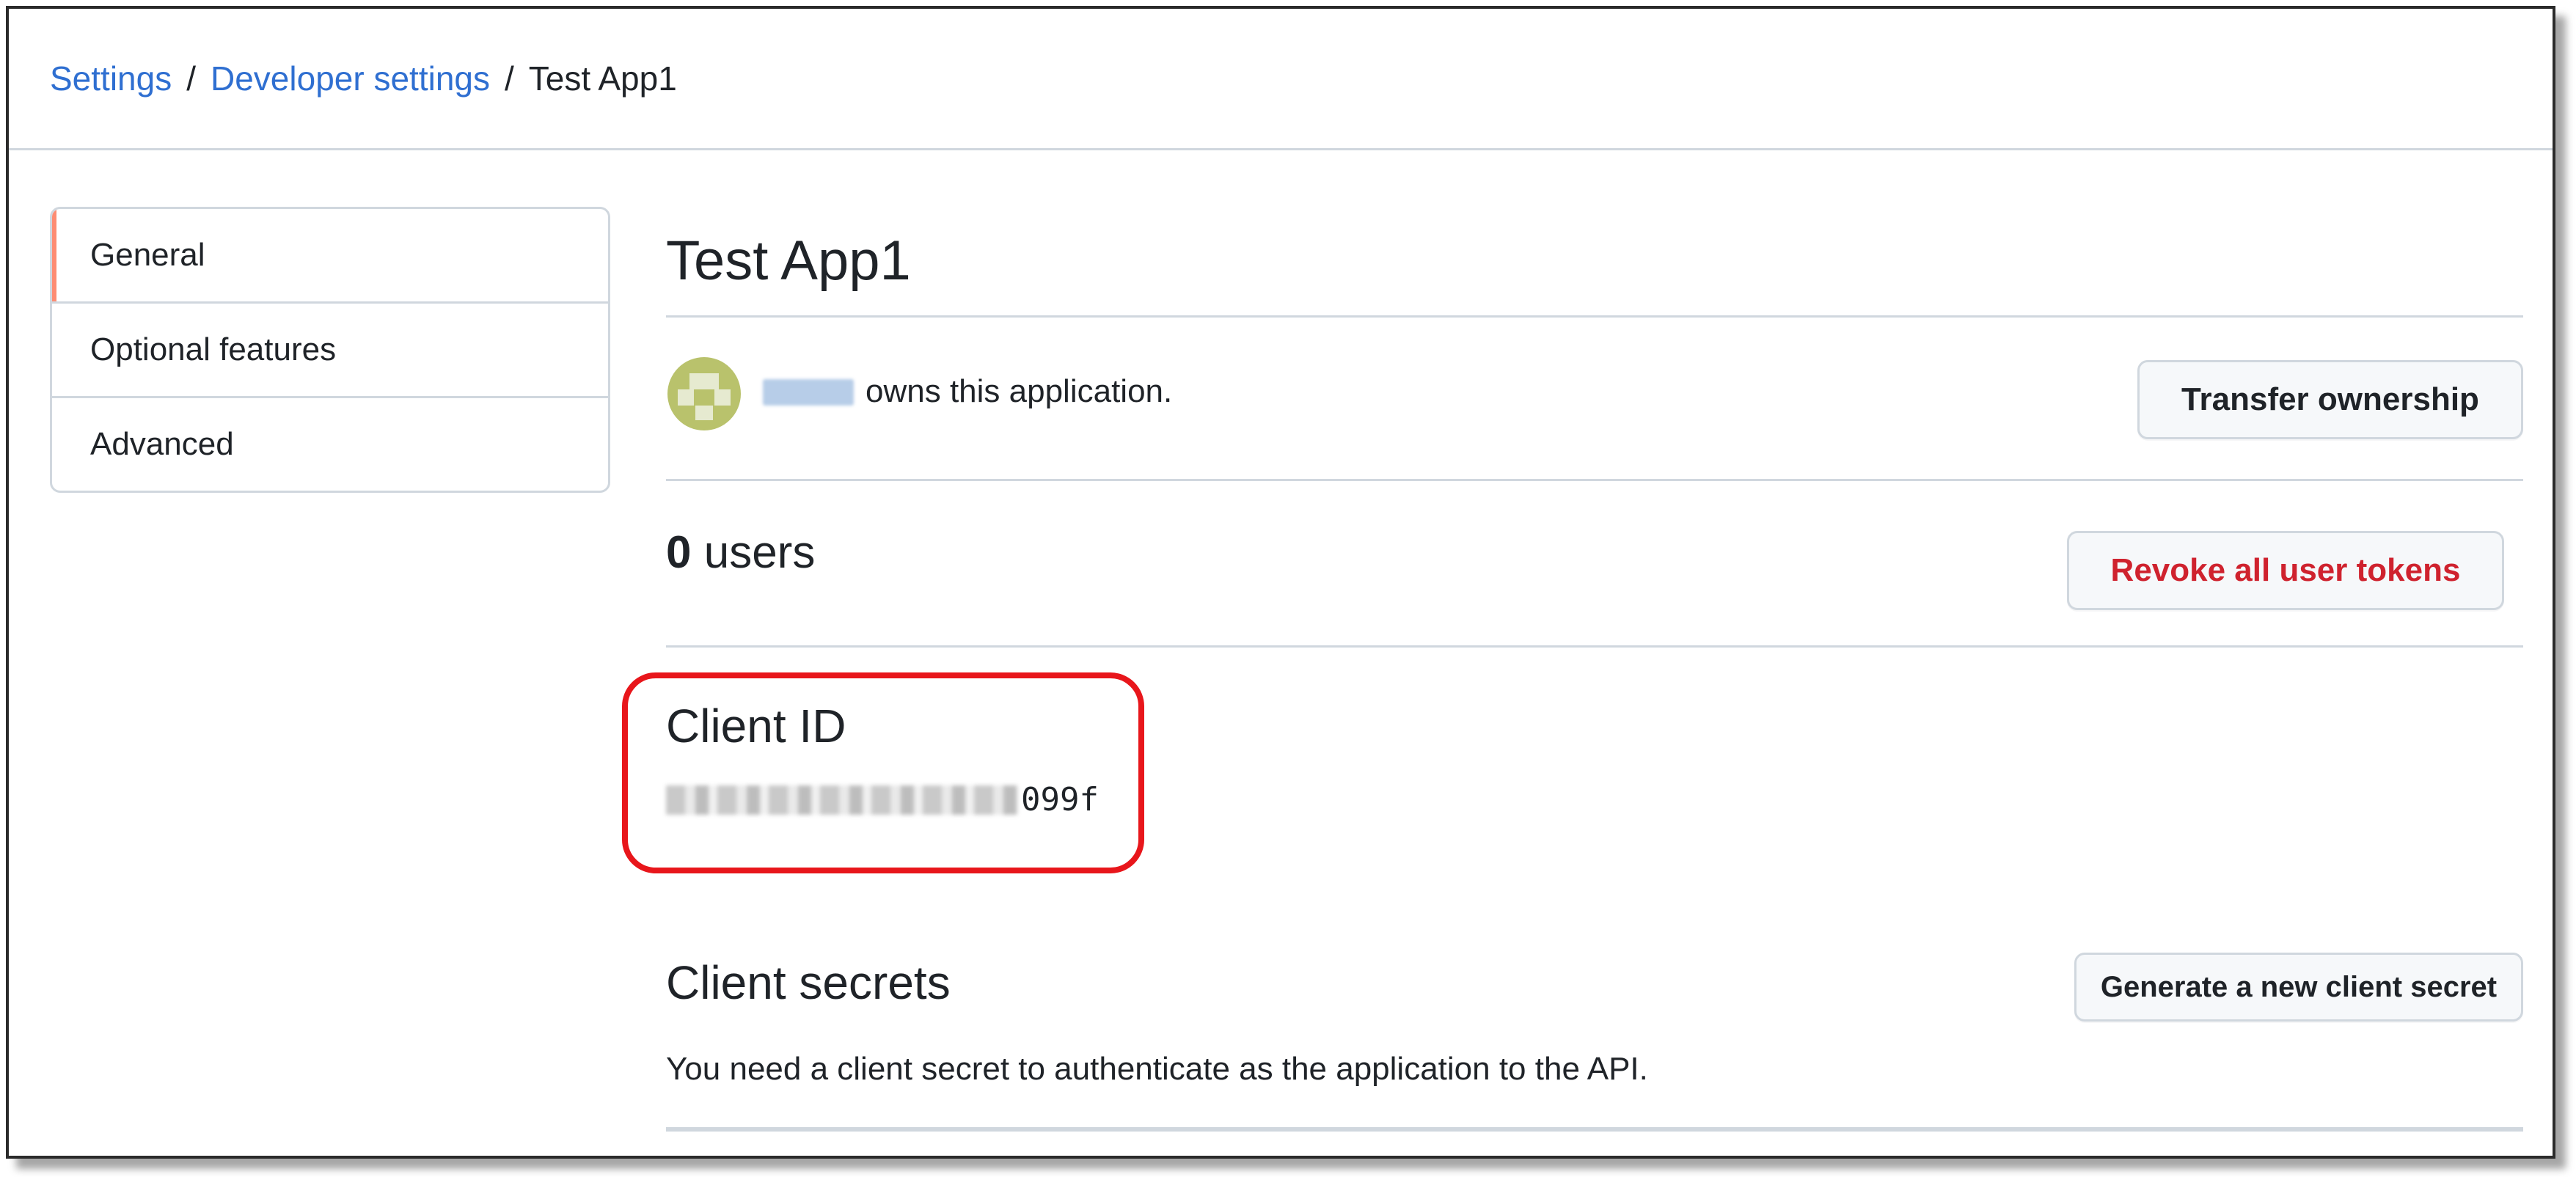  I want to click on users-row: 0 users Revoke all user tokens, so click(1594, 563).